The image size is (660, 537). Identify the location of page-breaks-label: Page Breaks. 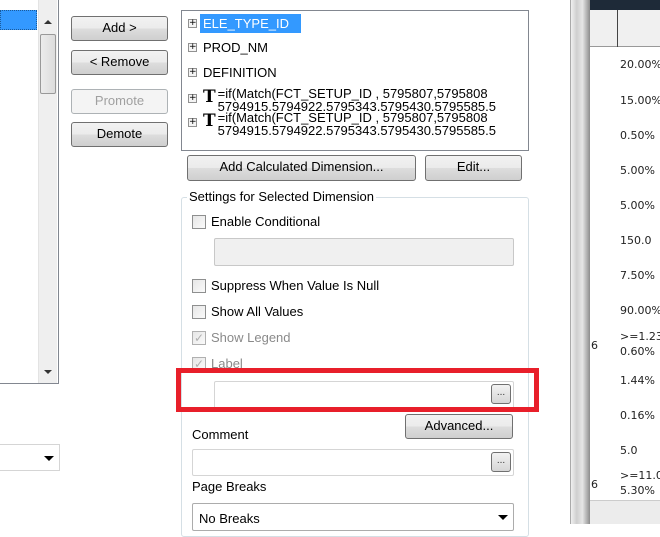
(229, 486).